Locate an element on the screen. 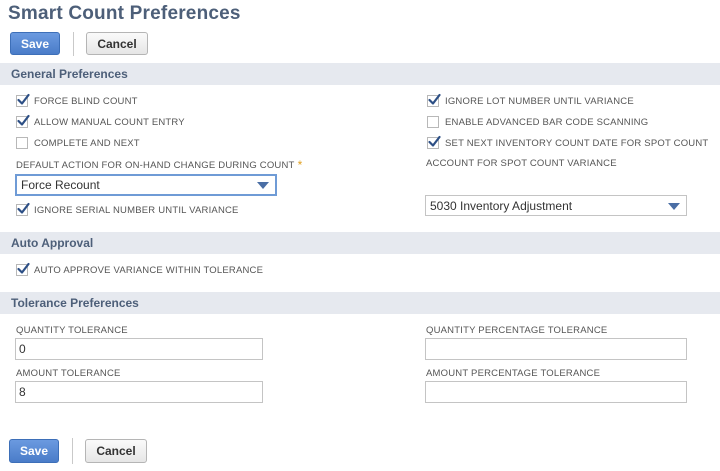  cancel-button: Cancel is located at coordinates (117, 43).